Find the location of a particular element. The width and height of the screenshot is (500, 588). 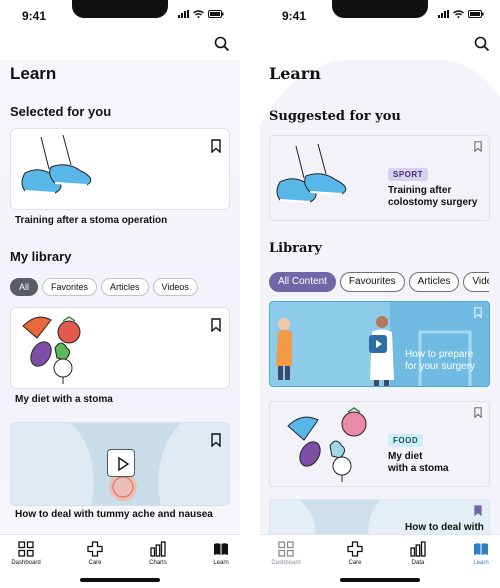

food-title-line1: My diet is located at coordinates (405, 456).